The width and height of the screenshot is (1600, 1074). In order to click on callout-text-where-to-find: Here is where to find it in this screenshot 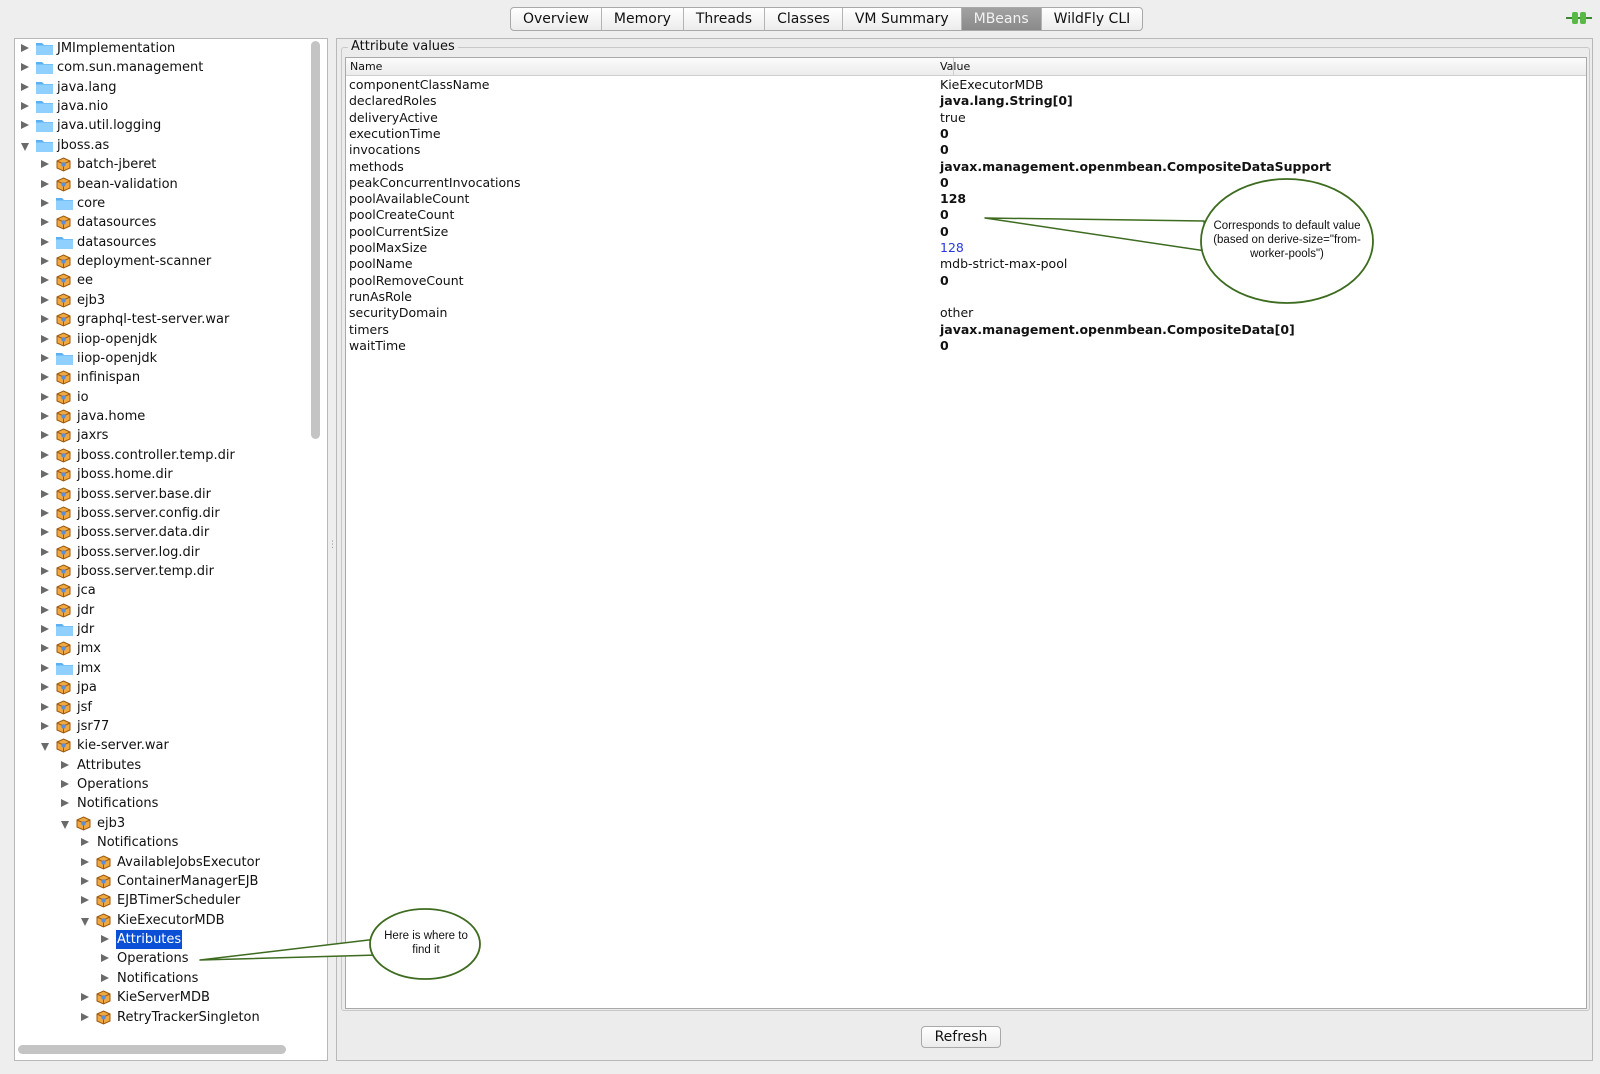, I will do `click(426, 943)`.